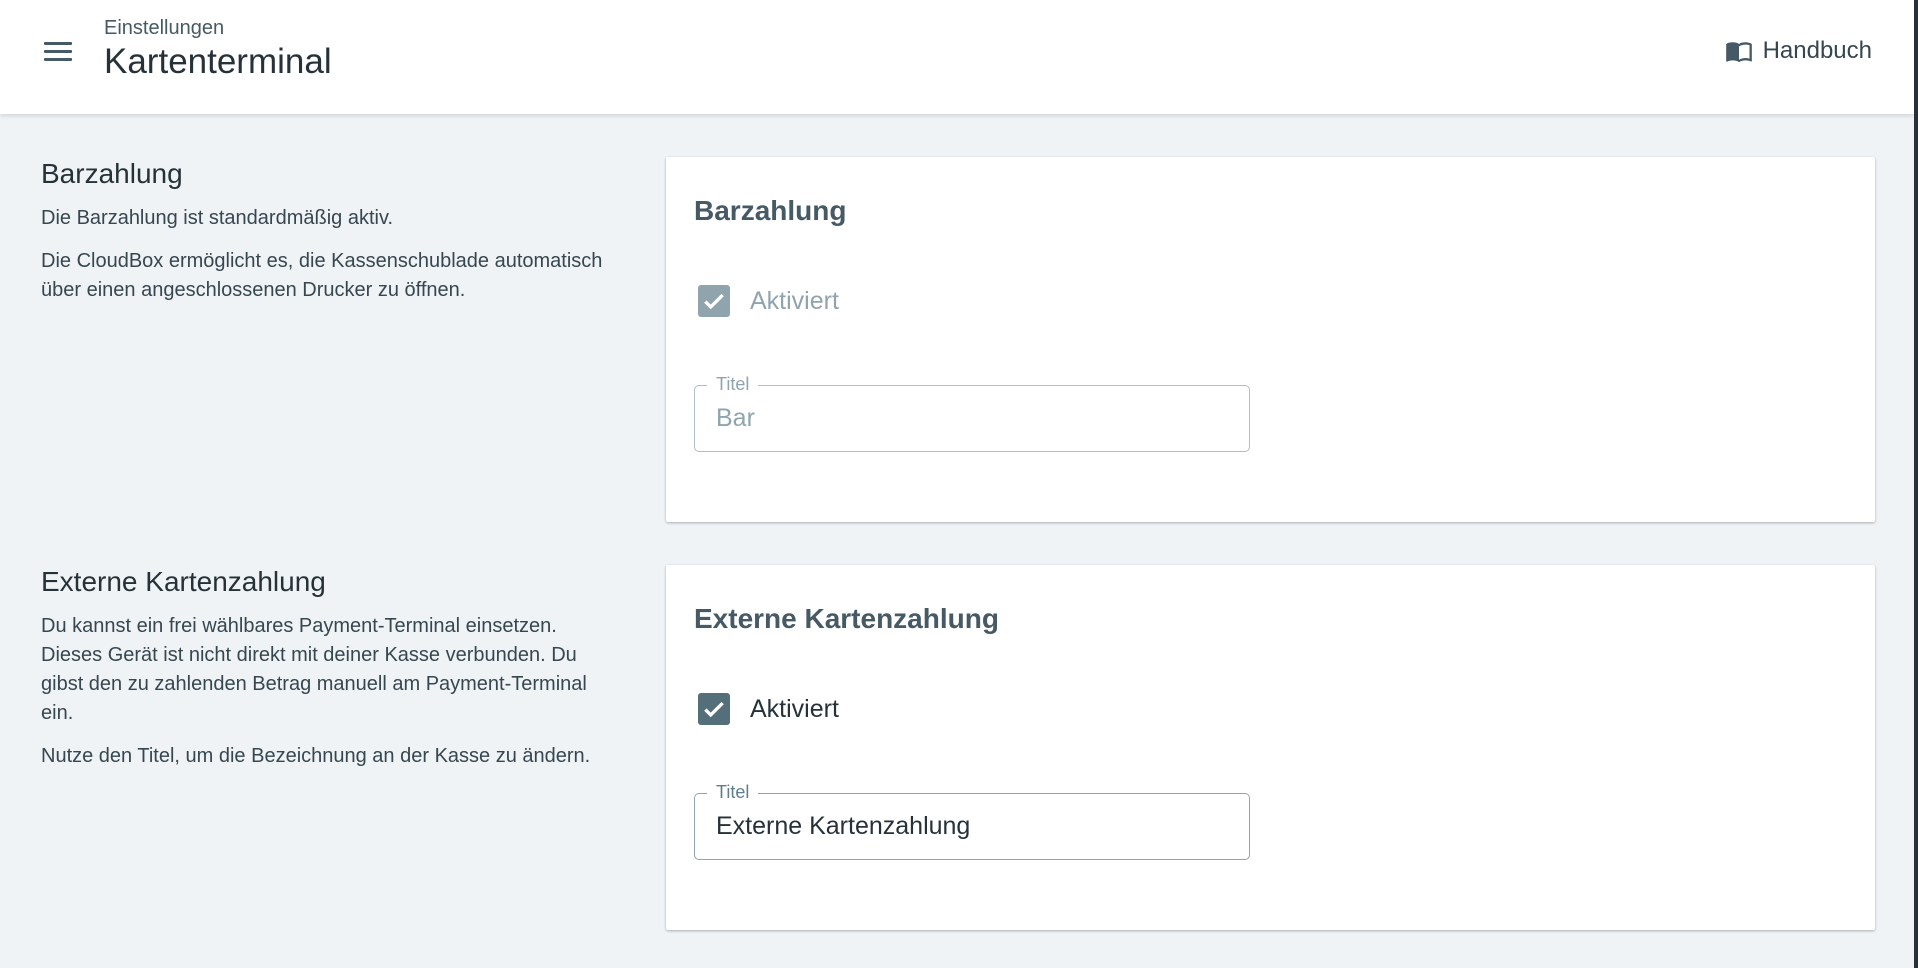 This screenshot has height=968, width=1918. I want to click on menu-button, so click(58, 51).